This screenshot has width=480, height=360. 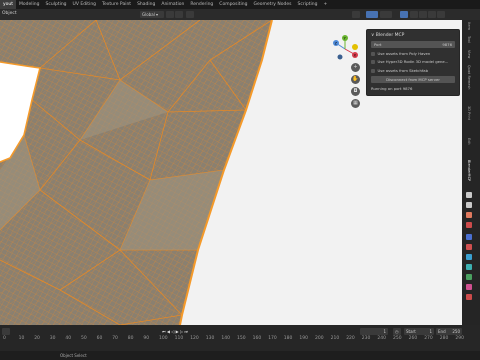 What do you see at coordinates (6, 331) in the screenshot?
I see `playhead-marker` at bounding box center [6, 331].